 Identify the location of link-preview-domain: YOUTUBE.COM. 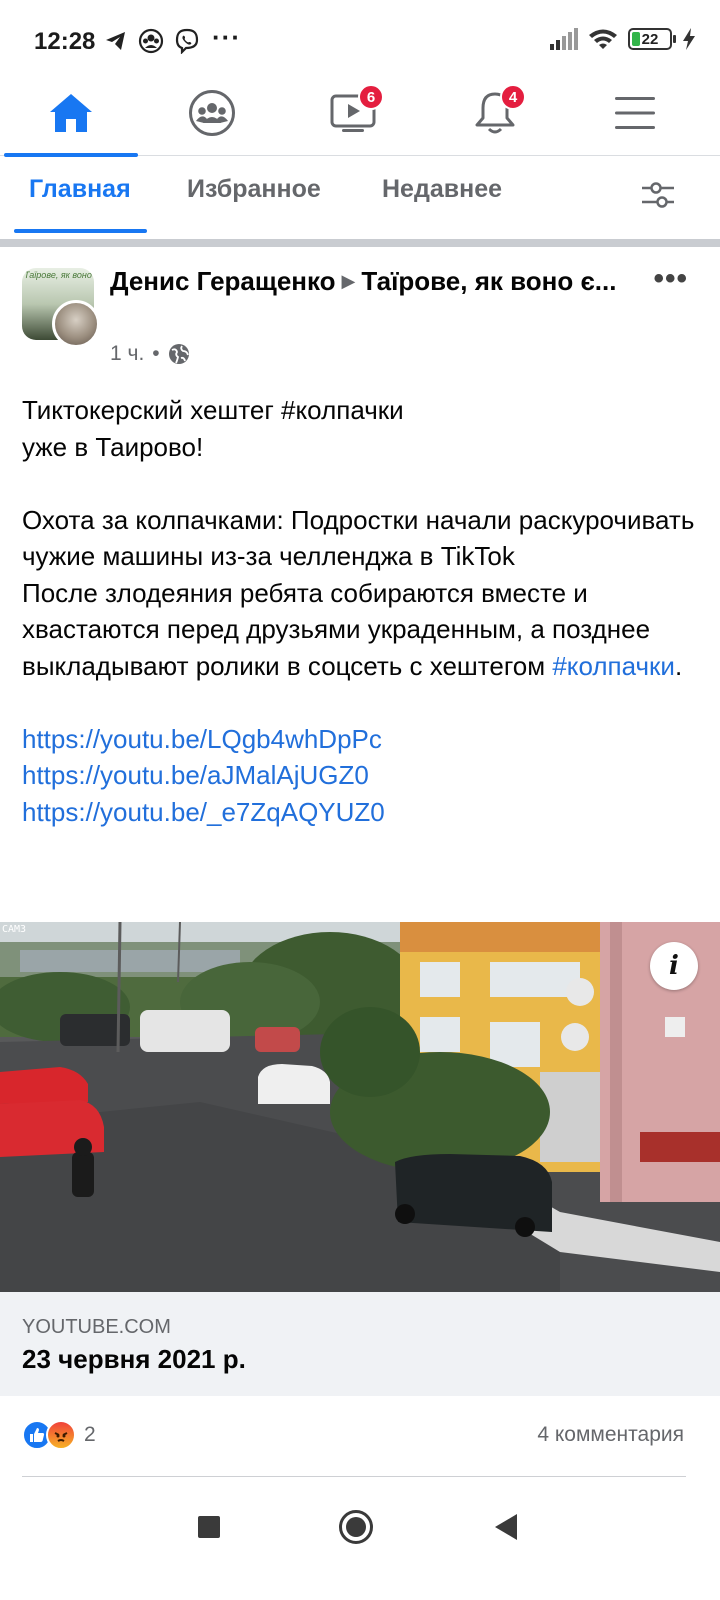
(96, 1327).